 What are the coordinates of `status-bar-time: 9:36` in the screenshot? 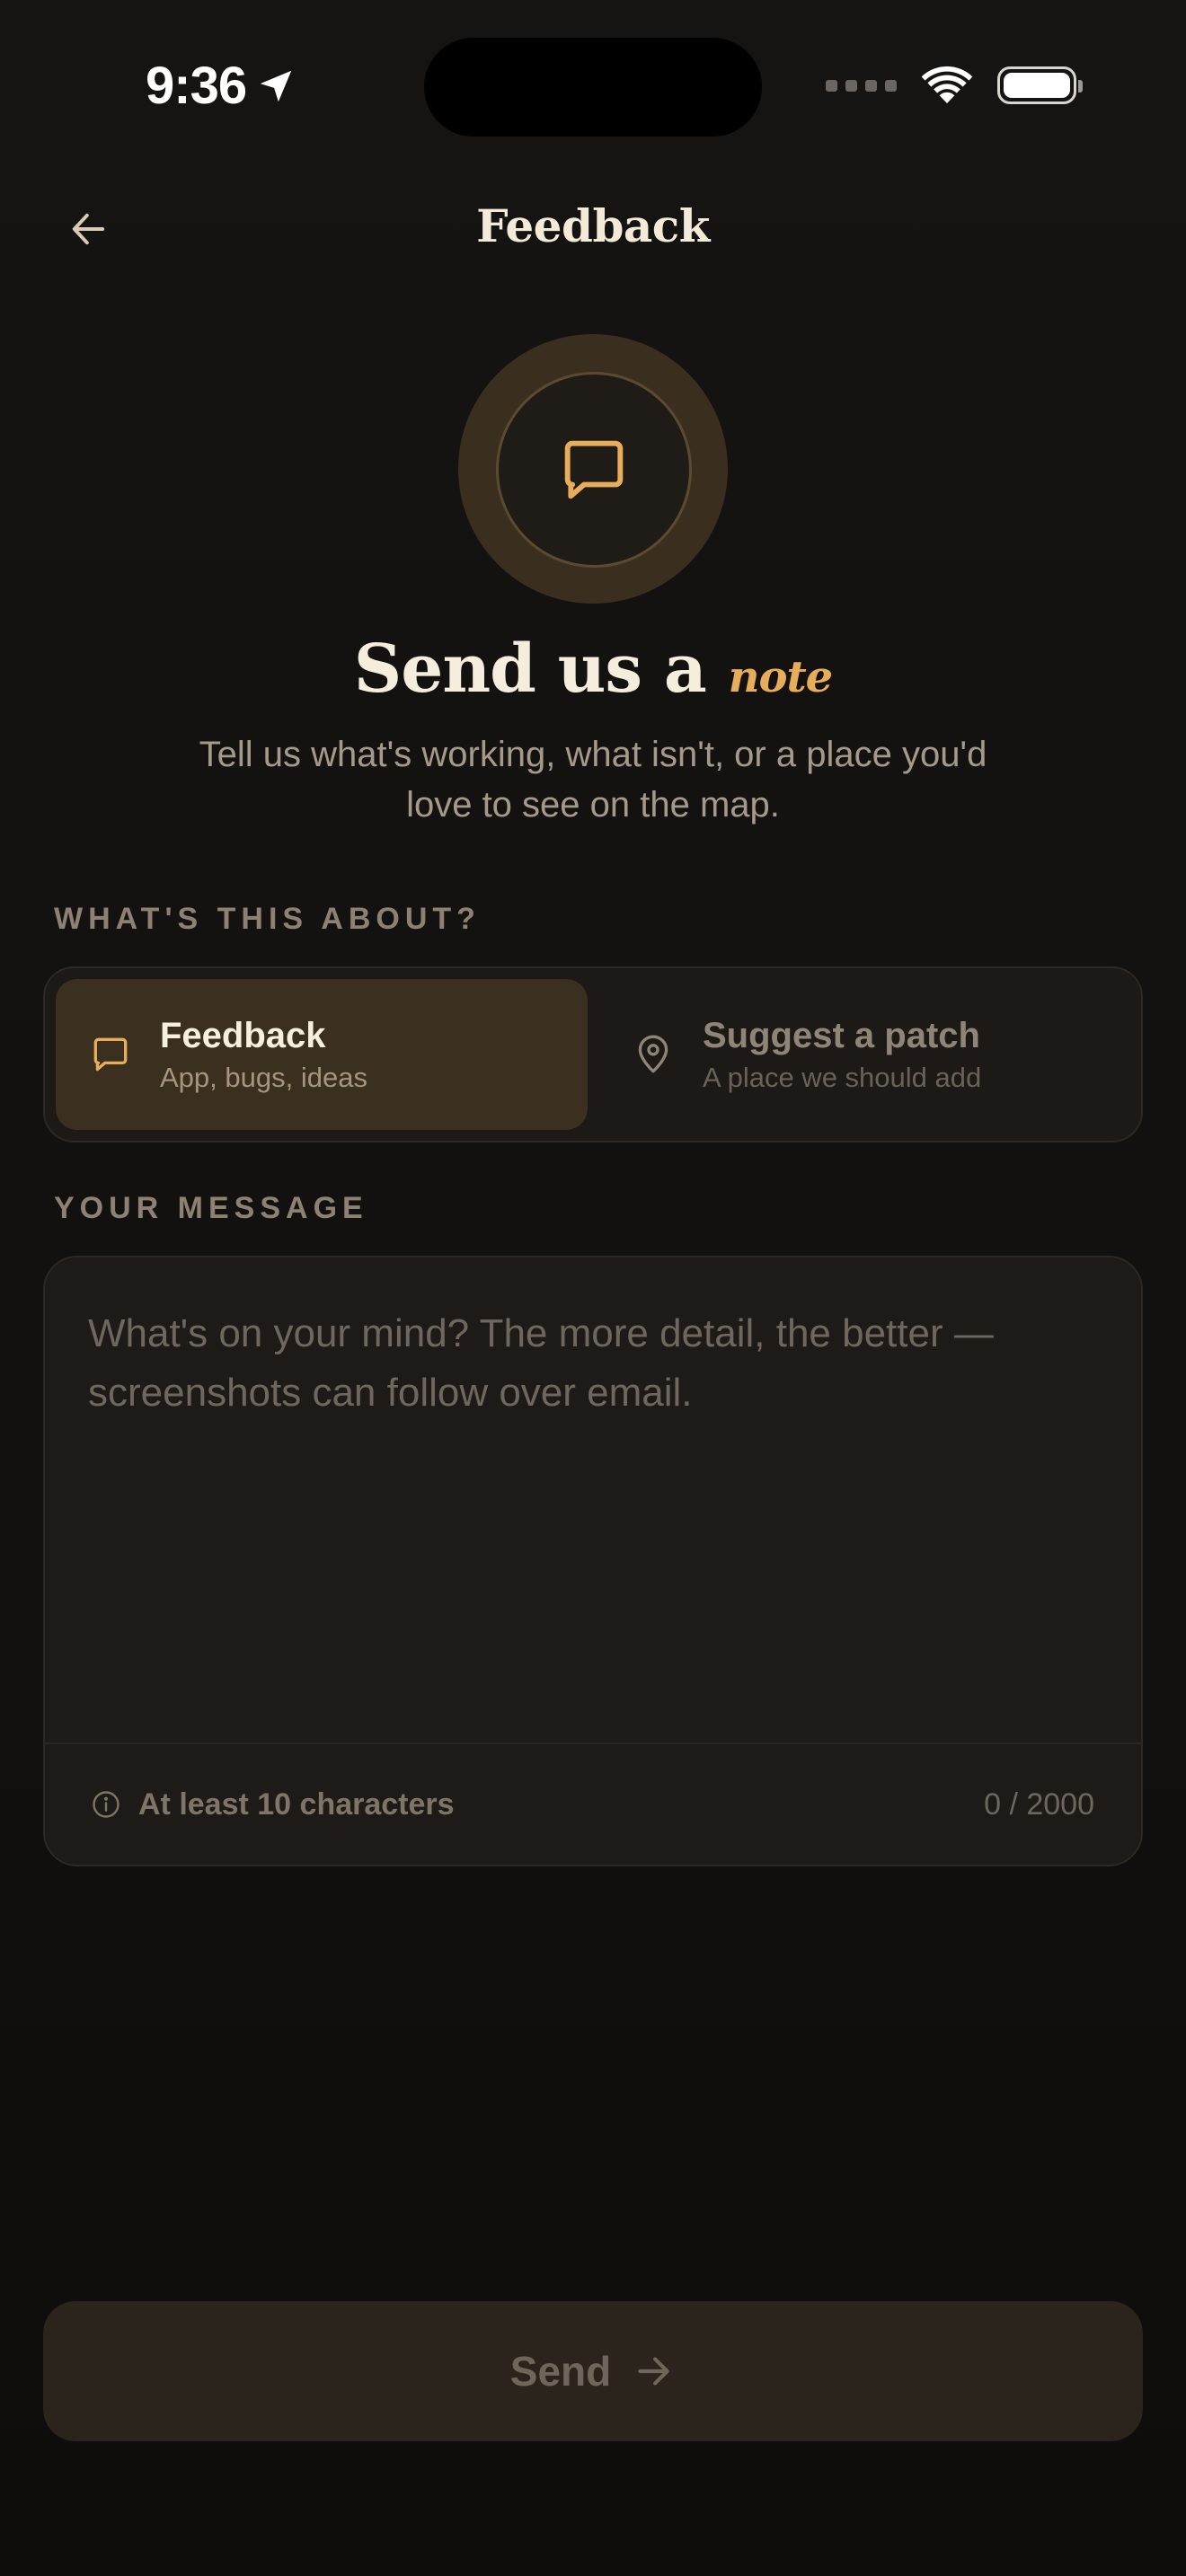 It's located at (221, 86).